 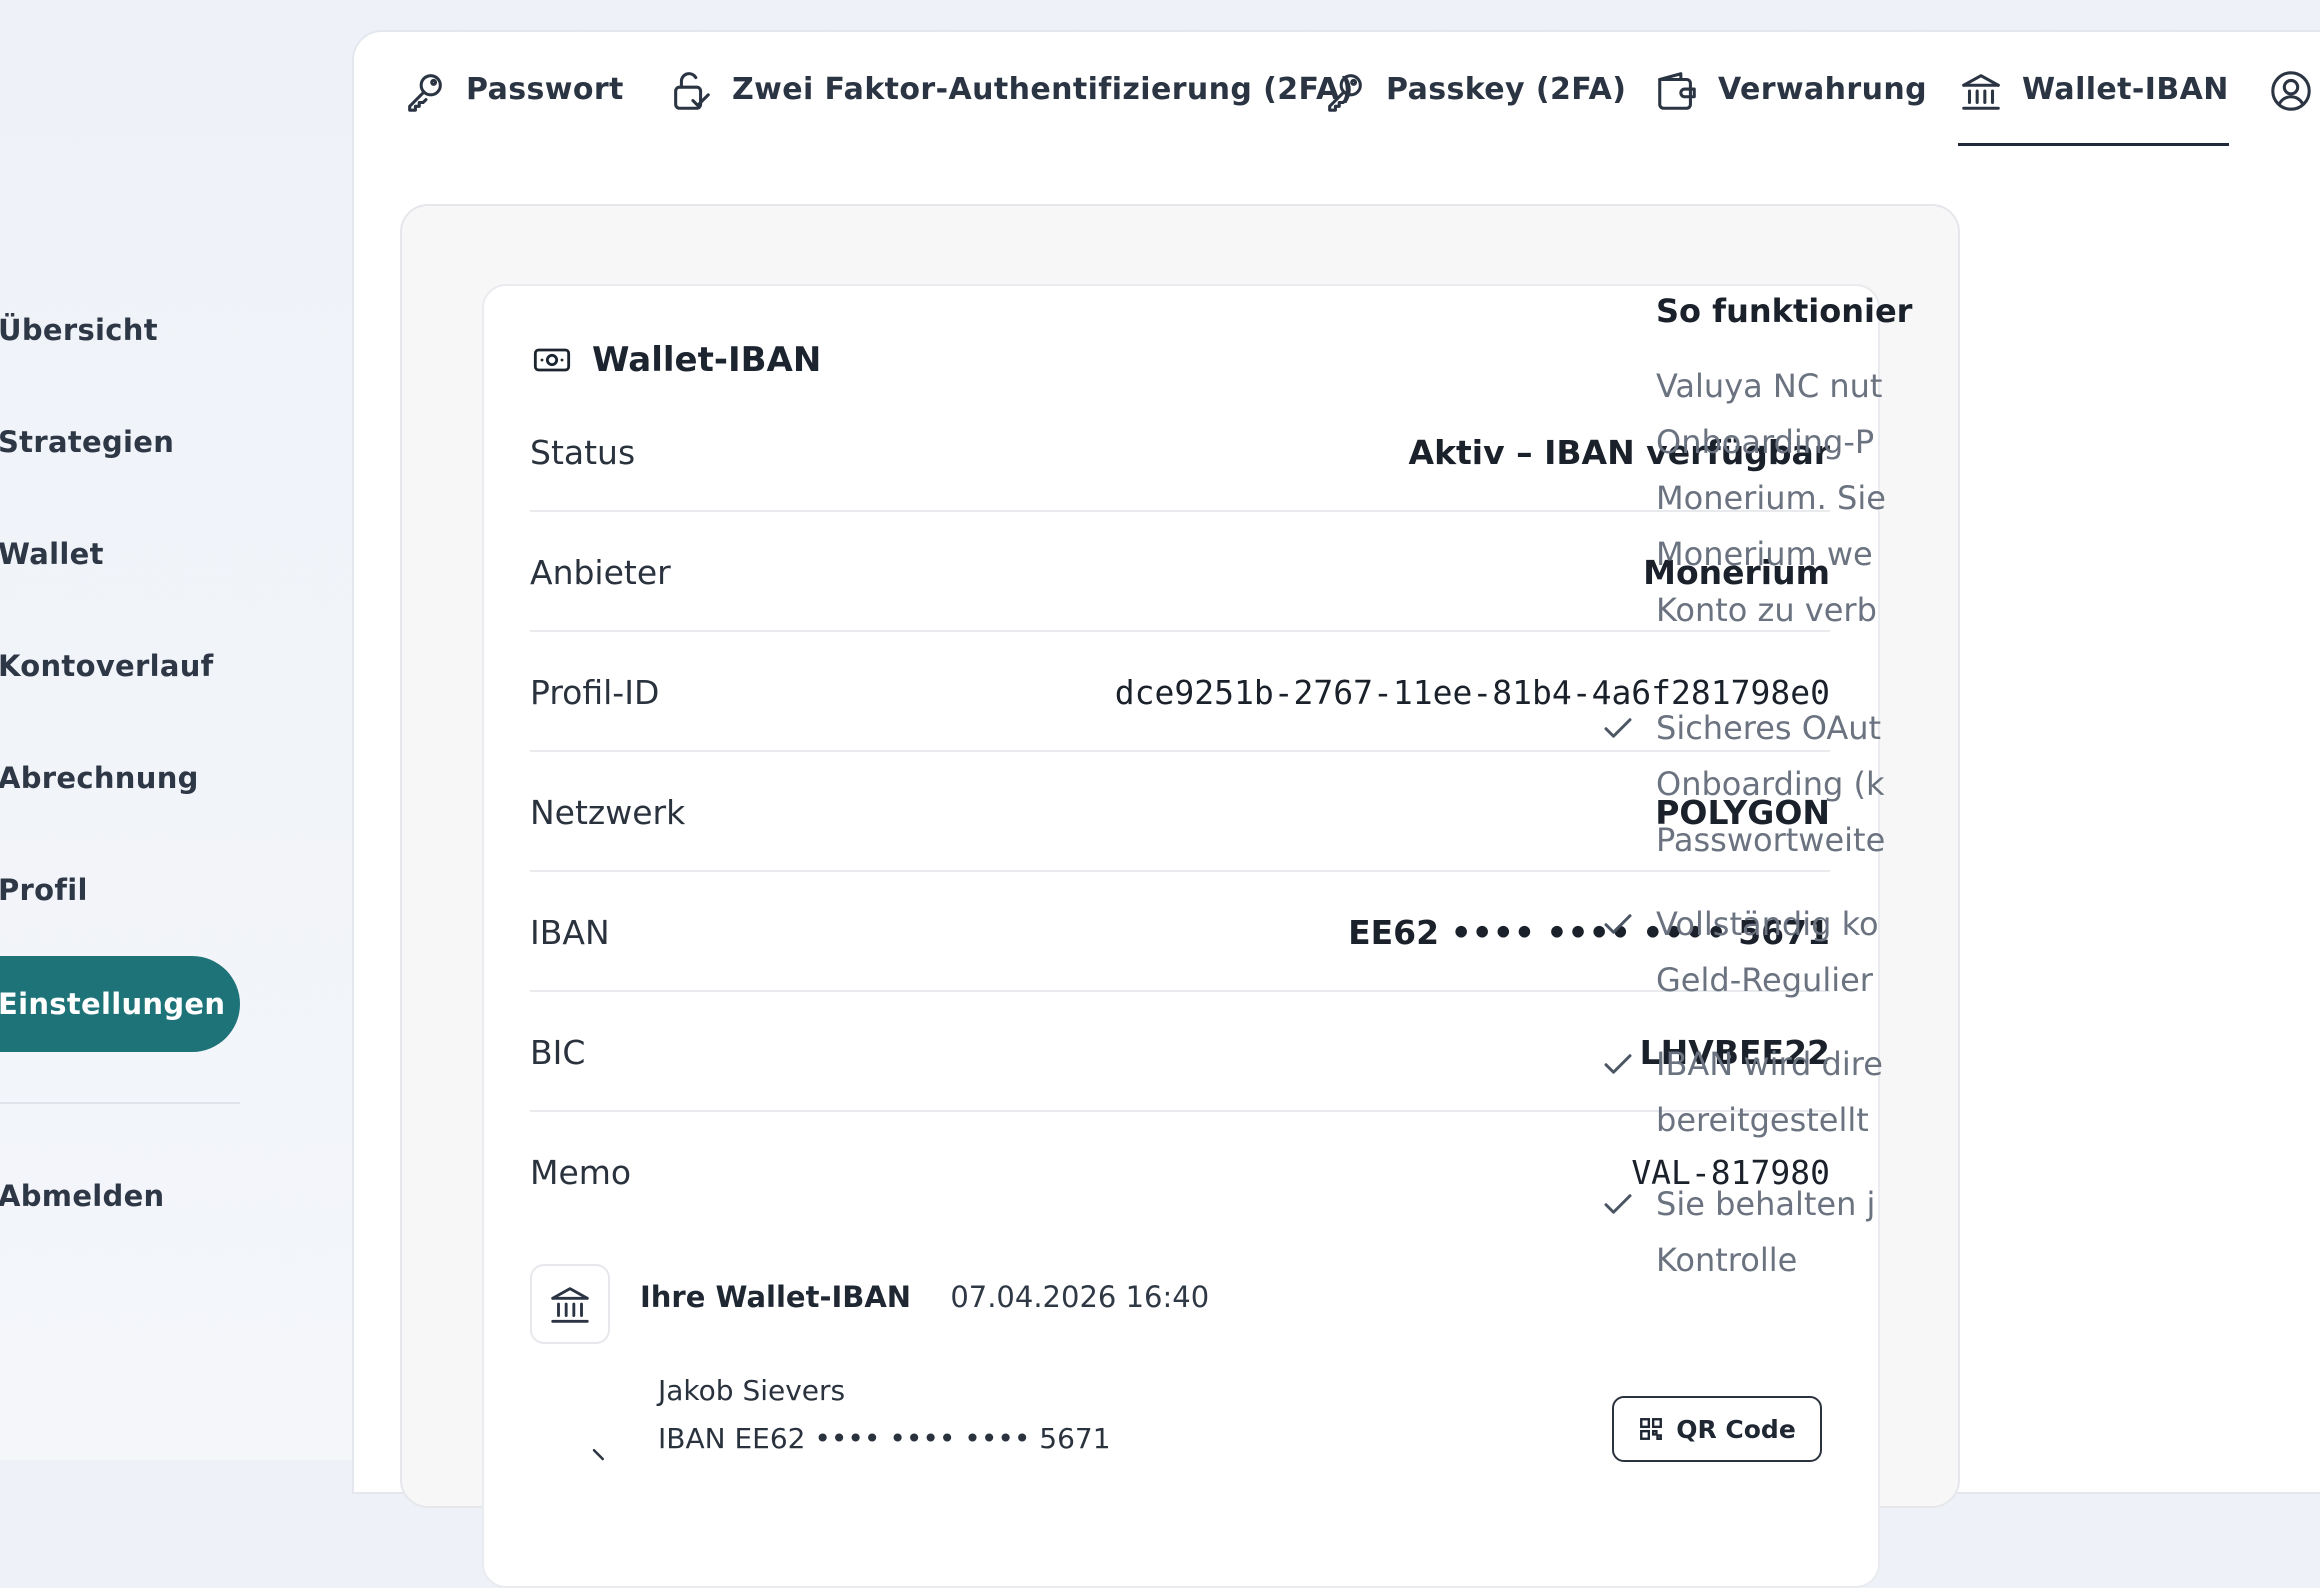 I want to click on account-holder-name: Jakob Sievers, so click(x=752, y=1390).